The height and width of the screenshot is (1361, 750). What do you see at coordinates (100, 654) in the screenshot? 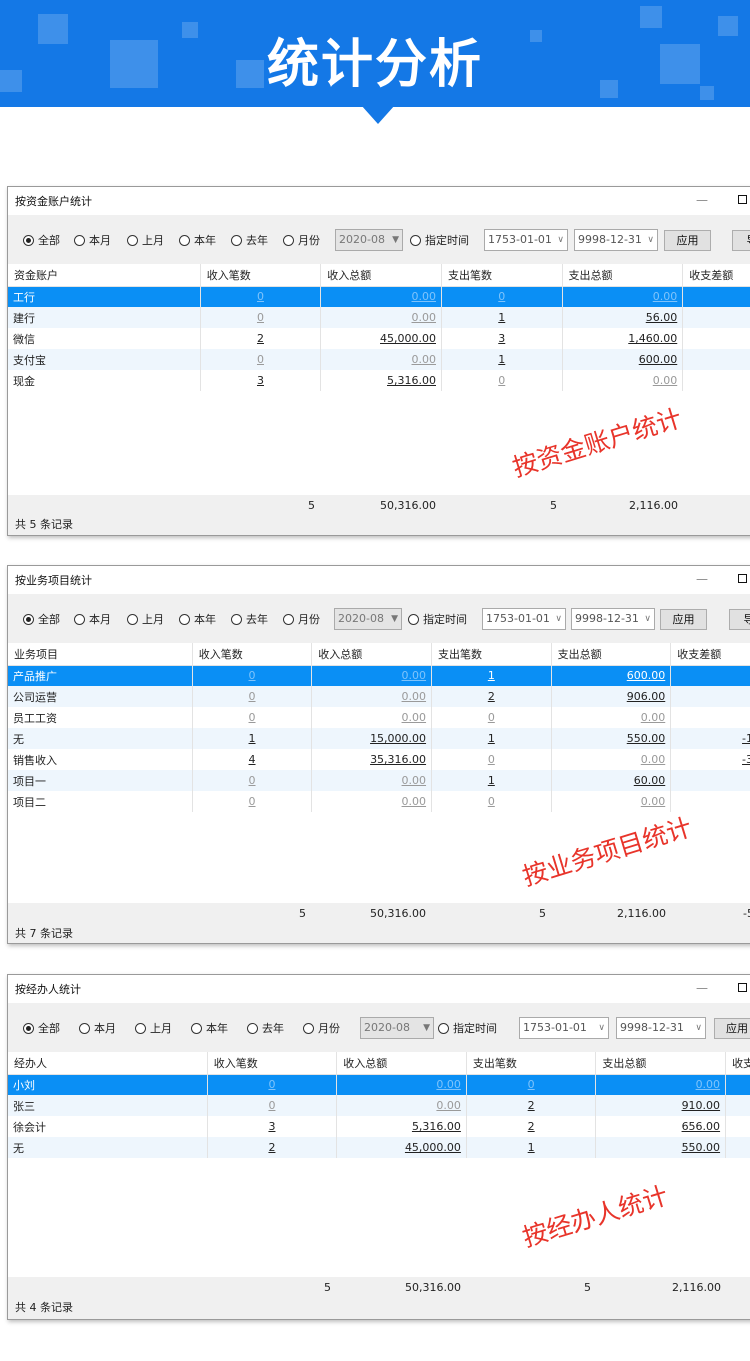
I see `column-header: 业务项目` at bounding box center [100, 654].